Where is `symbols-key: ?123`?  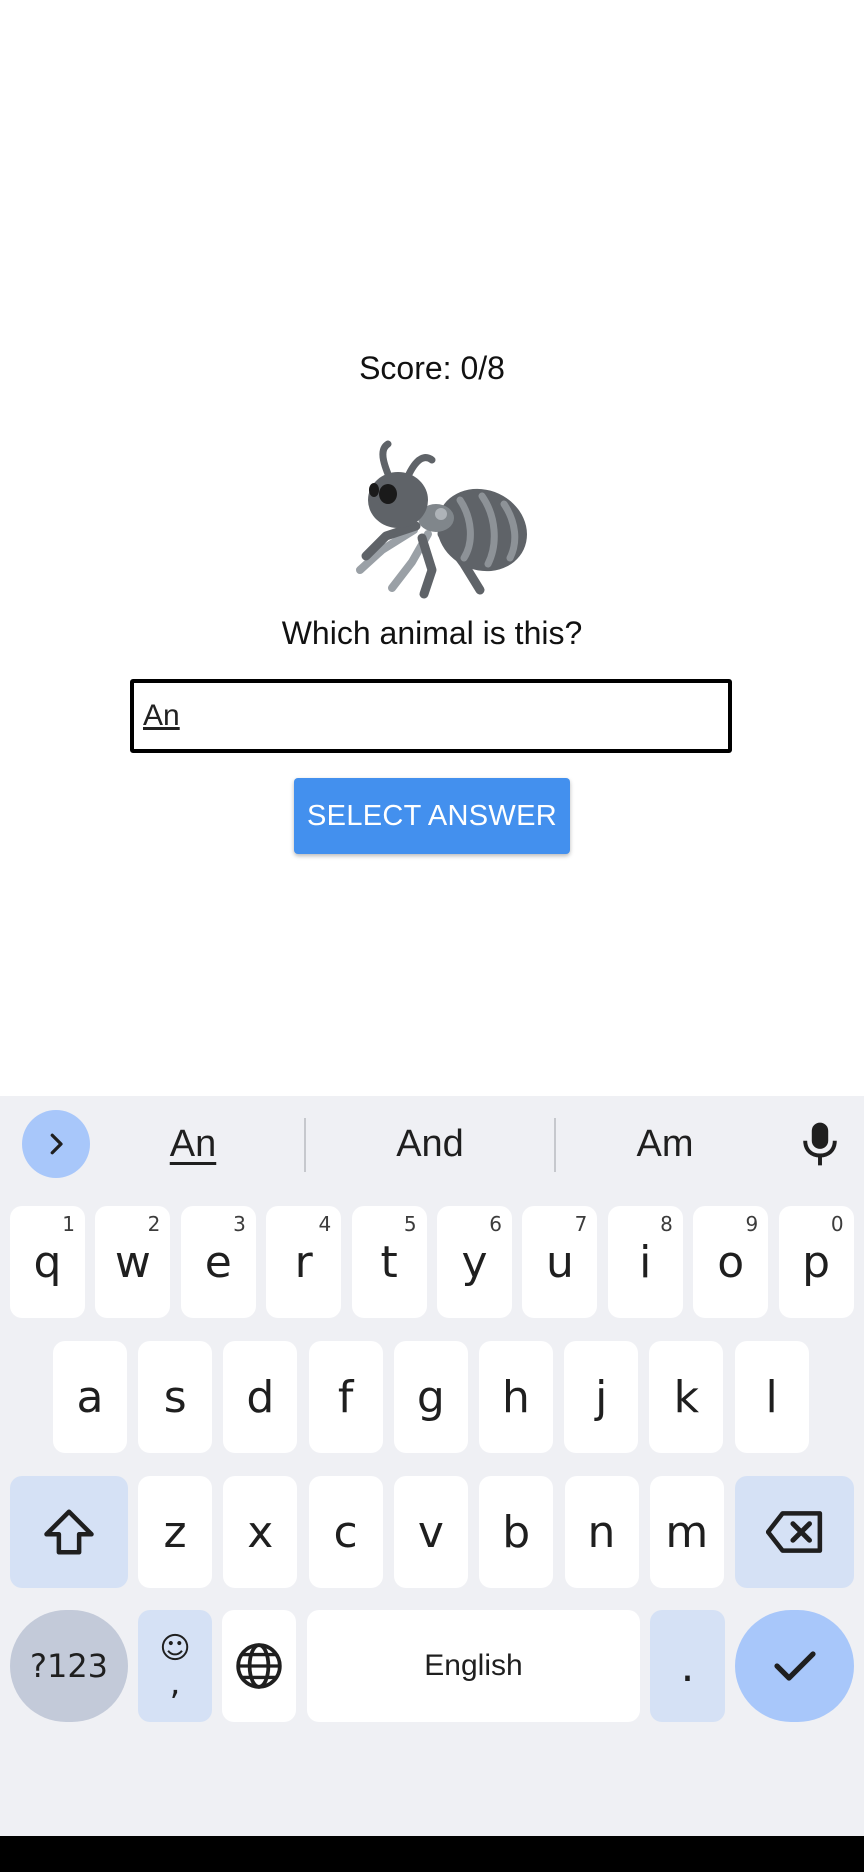
symbols-key: ?123 is located at coordinates (69, 1666).